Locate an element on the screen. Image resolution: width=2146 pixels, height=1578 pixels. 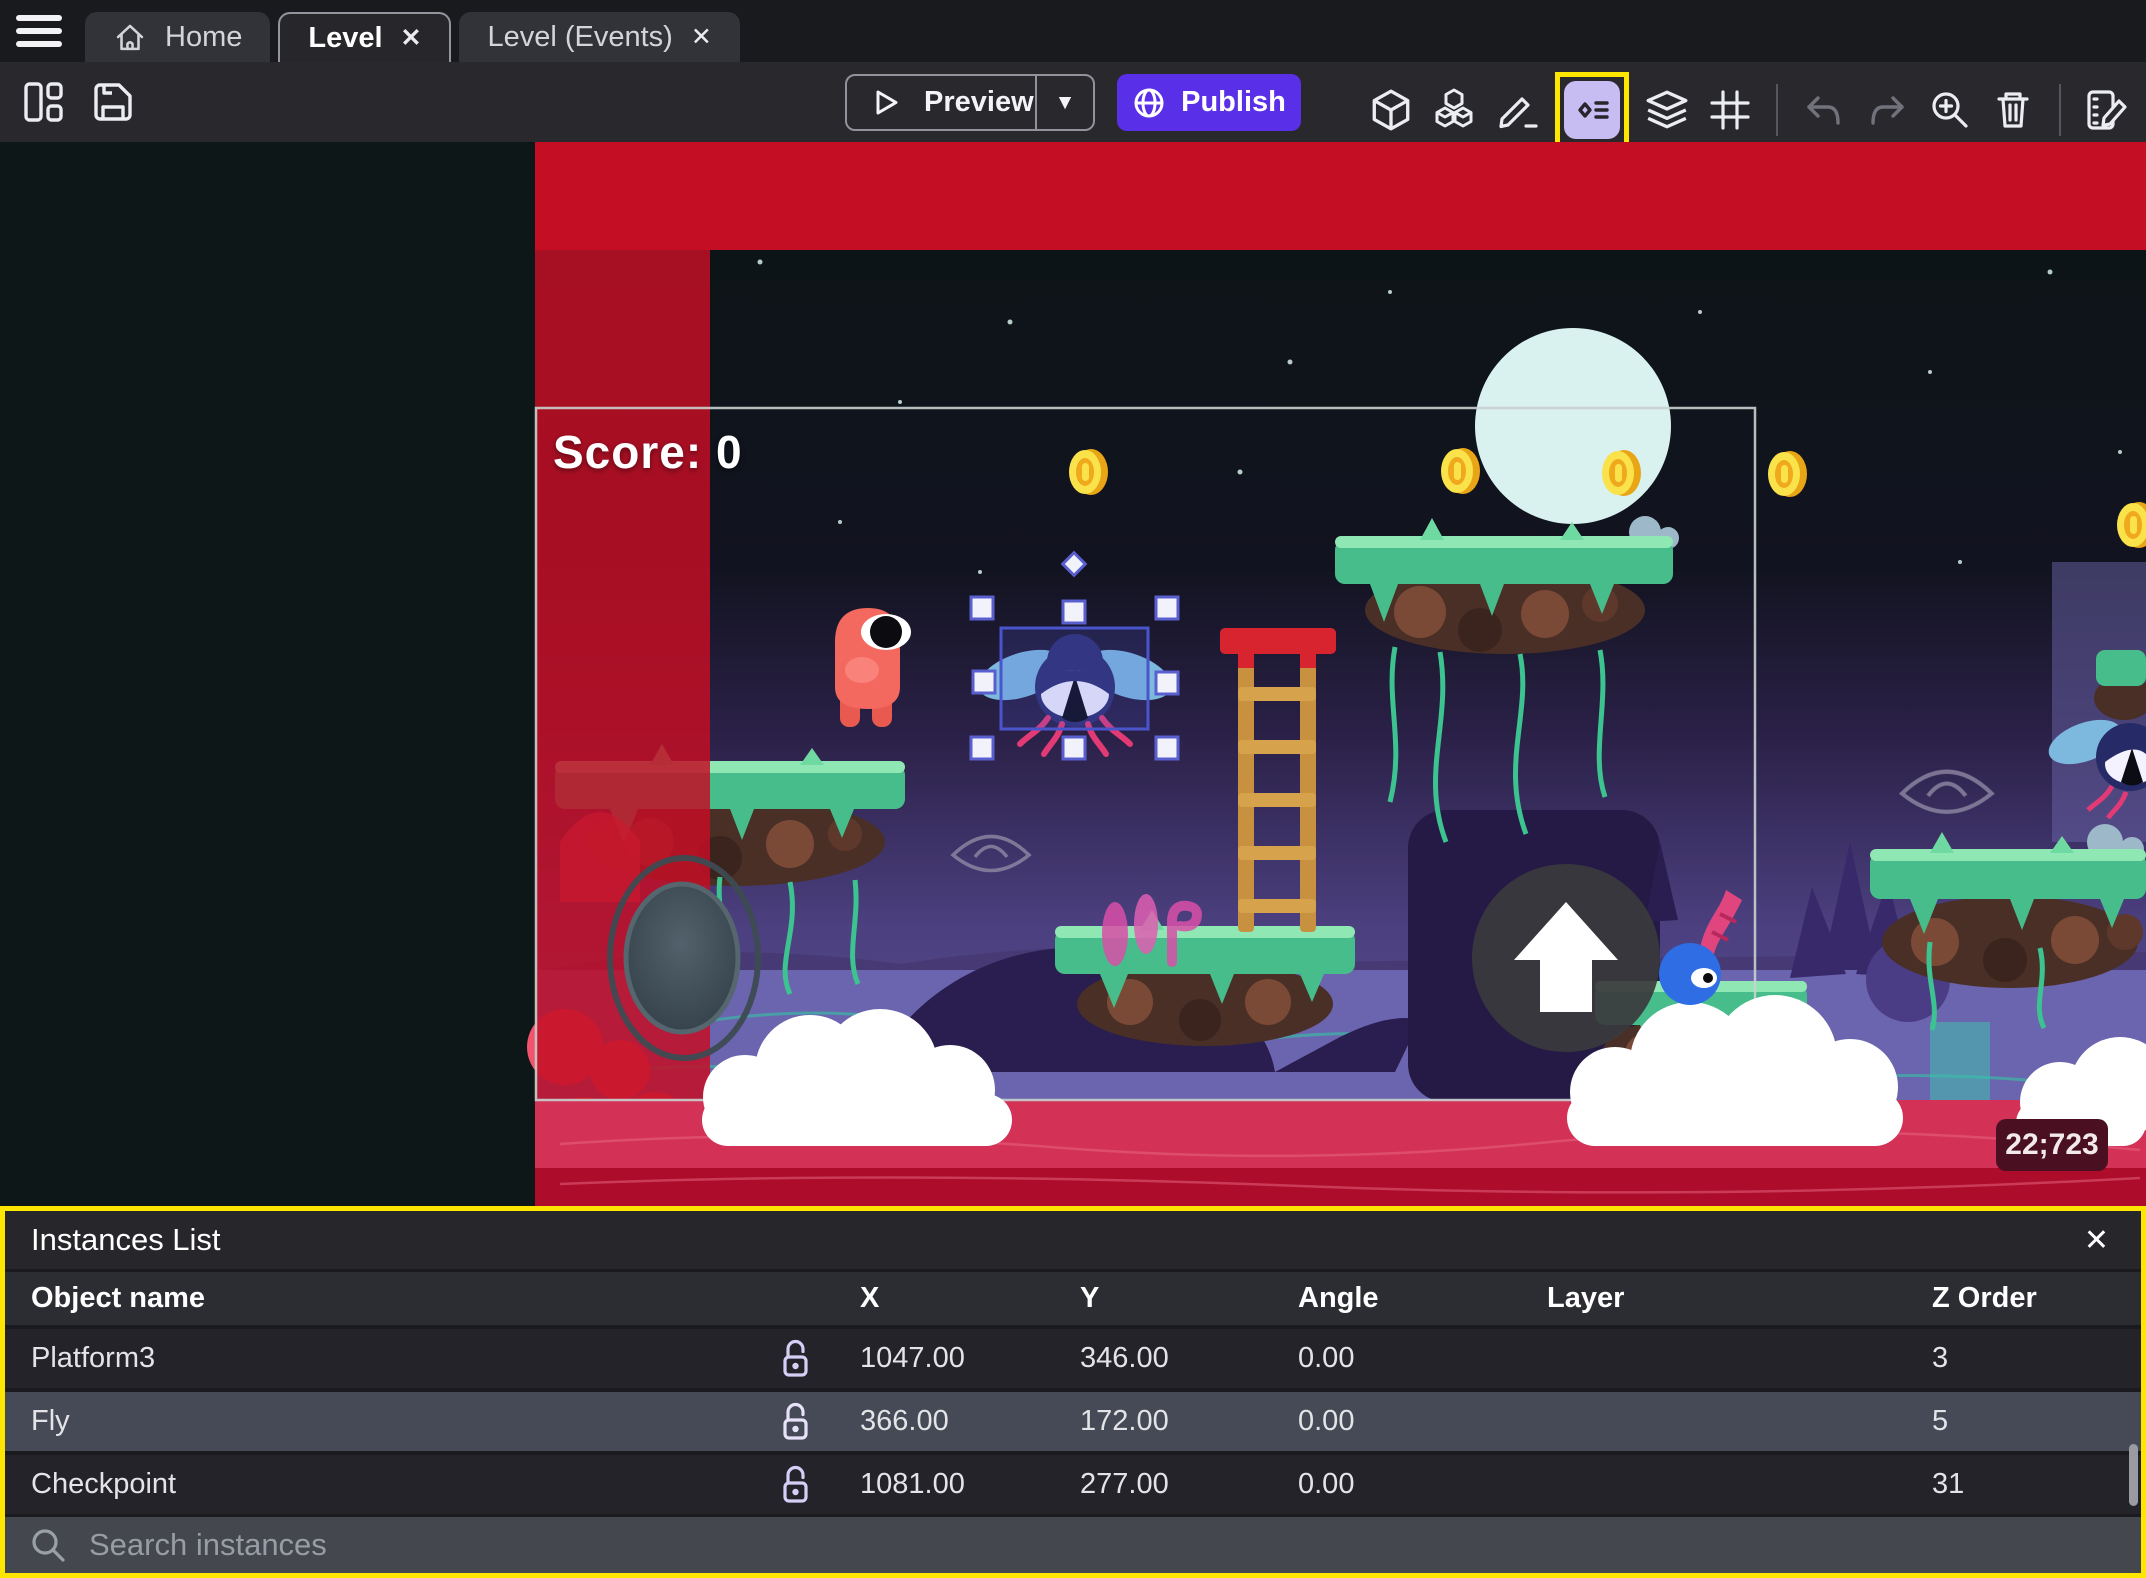
play-icon is located at coordinates (887, 102).